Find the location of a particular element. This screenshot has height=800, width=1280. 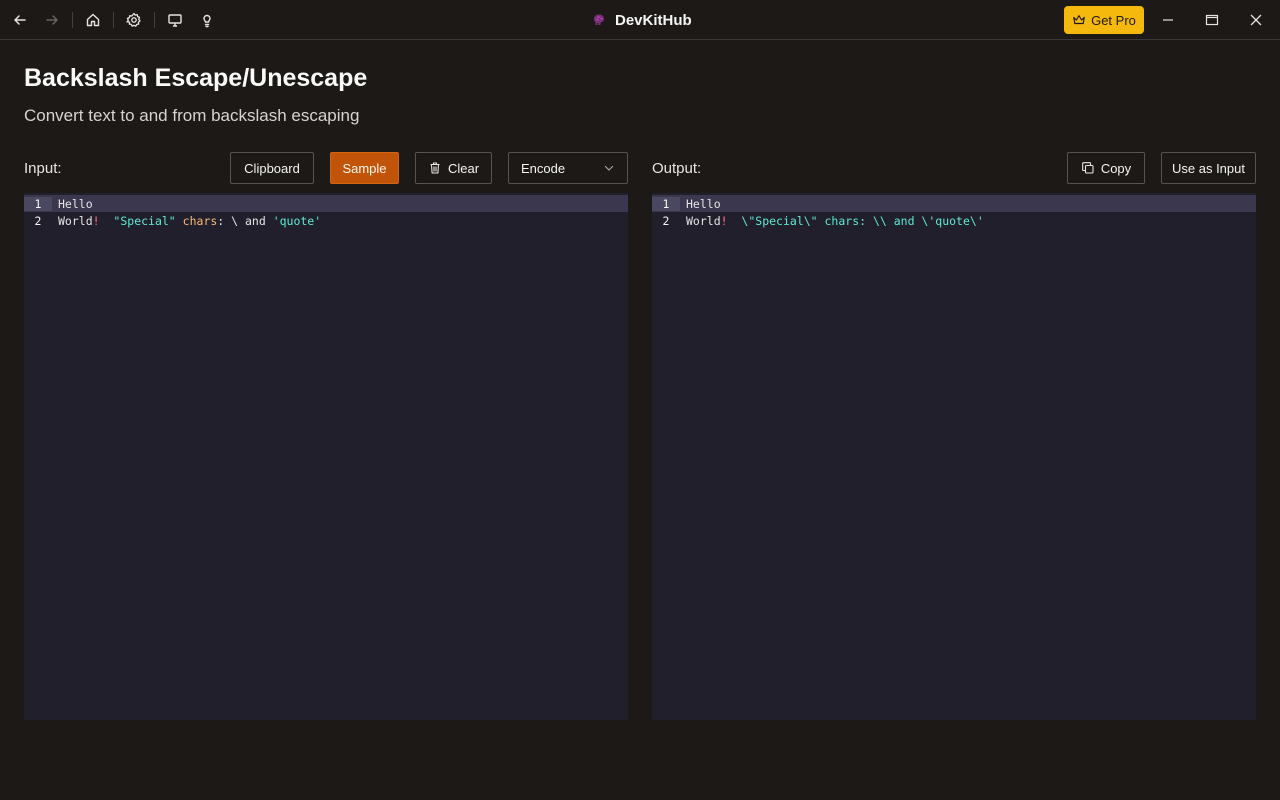

use-as-input-button: Use as Input is located at coordinates (1208, 168).